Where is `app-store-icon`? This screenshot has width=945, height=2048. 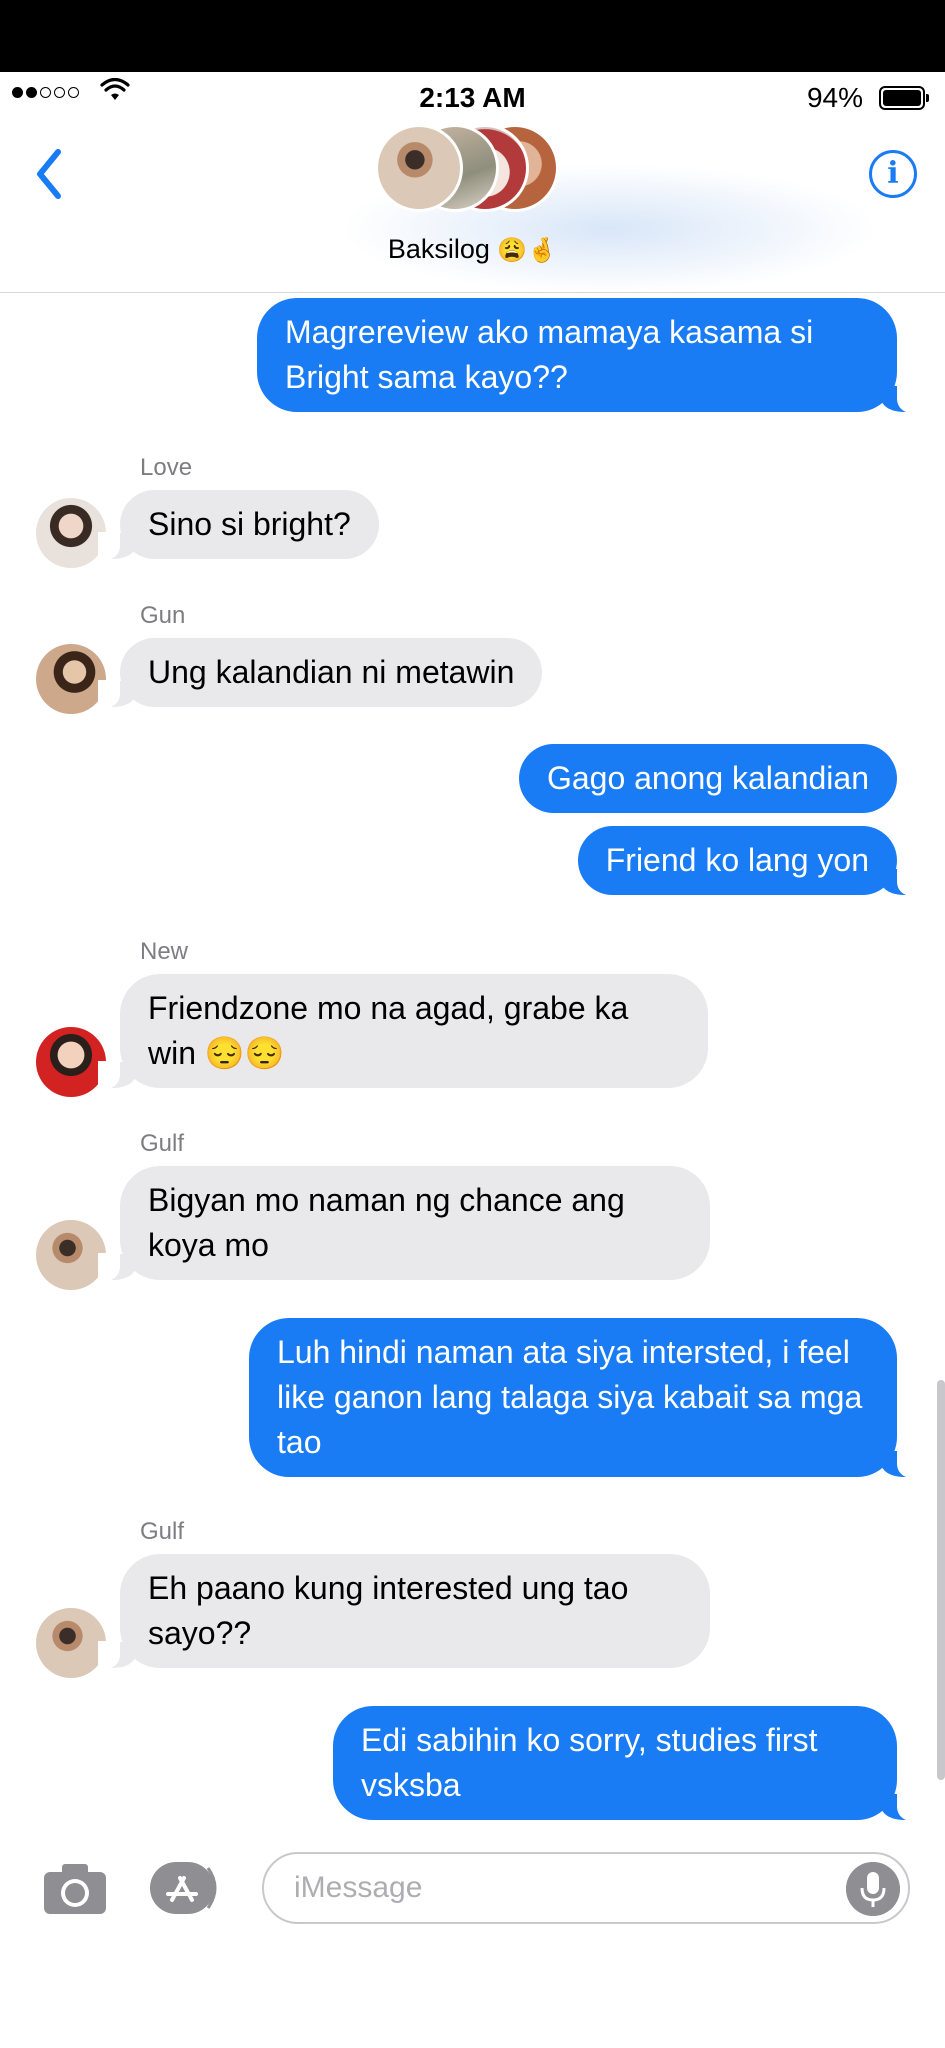 app-store-icon is located at coordinates (187, 1888).